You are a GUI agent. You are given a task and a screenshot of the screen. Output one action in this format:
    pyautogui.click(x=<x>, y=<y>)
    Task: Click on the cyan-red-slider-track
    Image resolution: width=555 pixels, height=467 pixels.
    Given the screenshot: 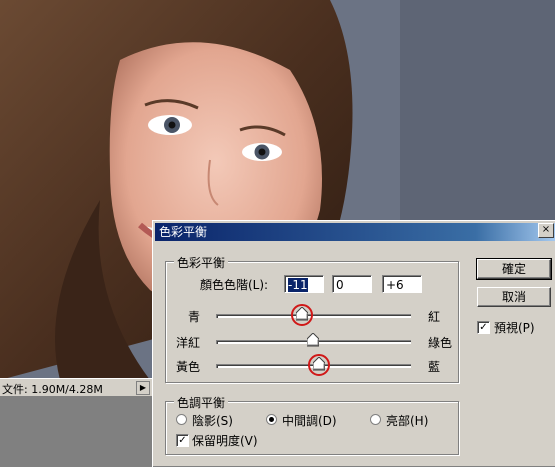 What is the action you would take?
    pyautogui.click(x=313, y=316)
    